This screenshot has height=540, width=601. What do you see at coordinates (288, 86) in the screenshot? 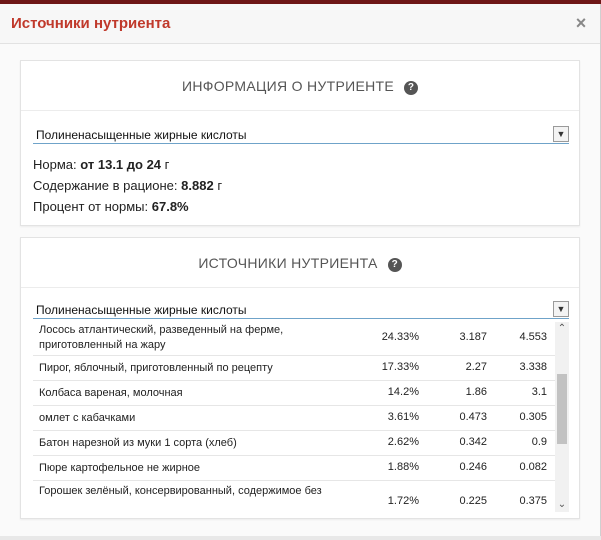
I see `nutrient-info-heading: ИНФОРМАЦИЯ О НУТРИЕНТЕ` at bounding box center [288, 86].